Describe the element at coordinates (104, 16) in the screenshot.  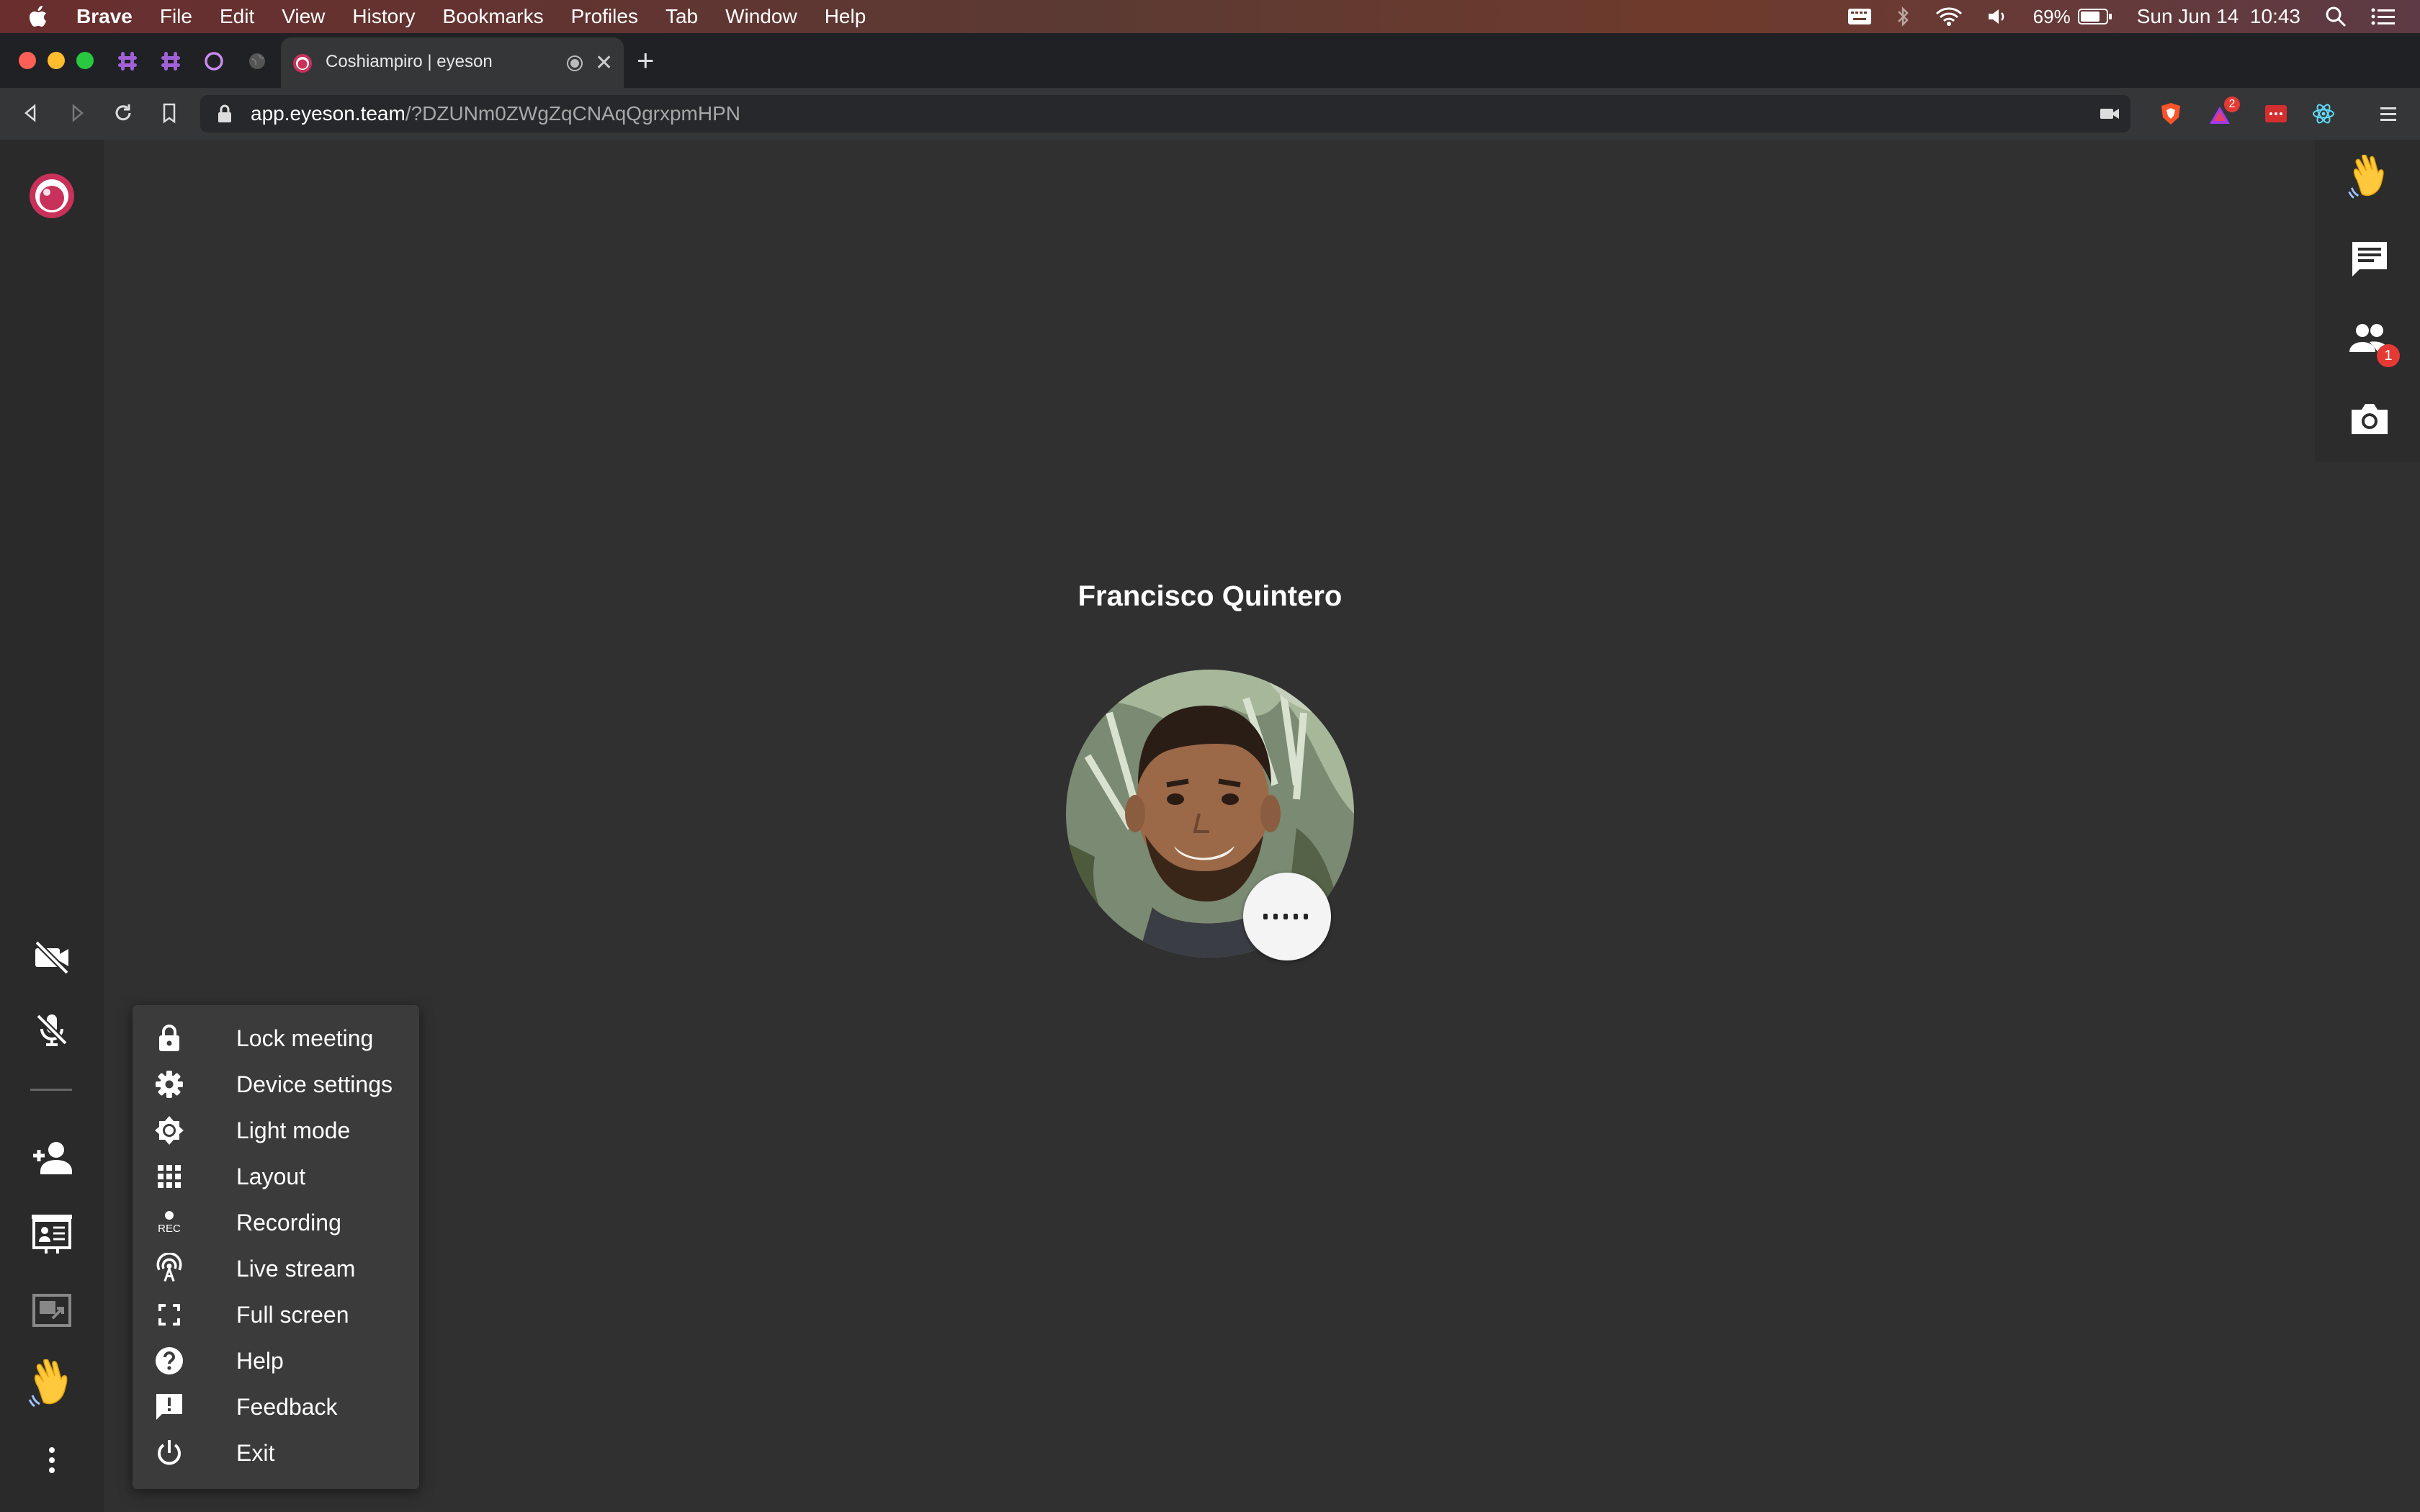
I see `menu-app-name: Brave` at that location.